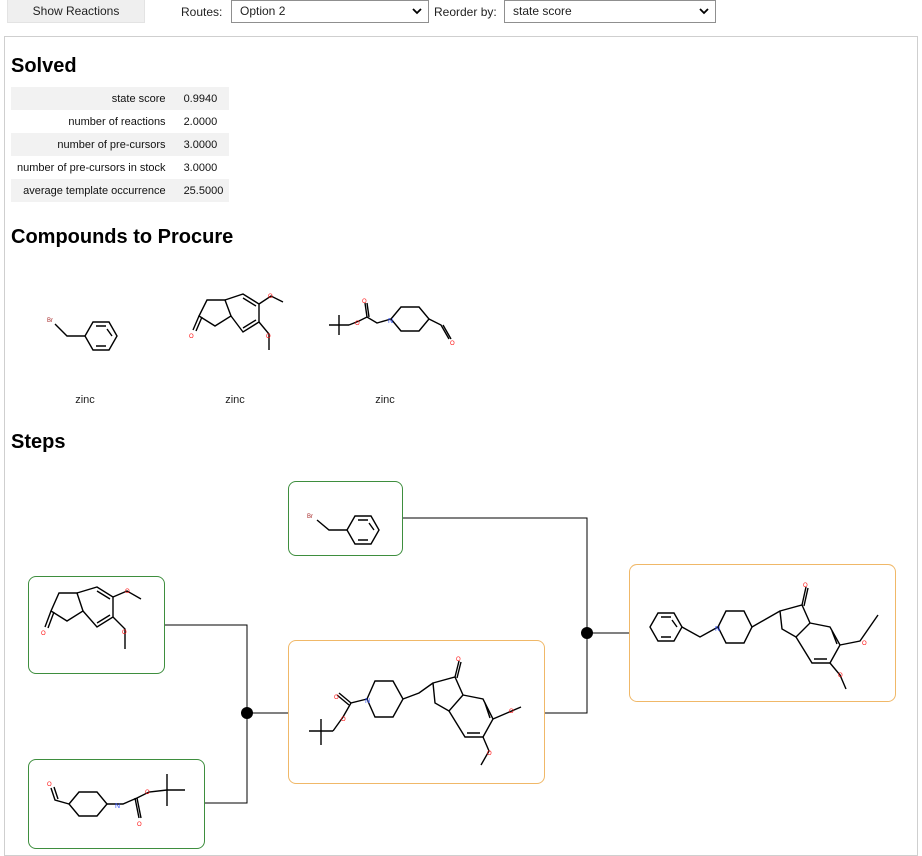 The height and width of the screenshot is (856, 922). I want to click on routes-label: Routes:, so click(202, 12).